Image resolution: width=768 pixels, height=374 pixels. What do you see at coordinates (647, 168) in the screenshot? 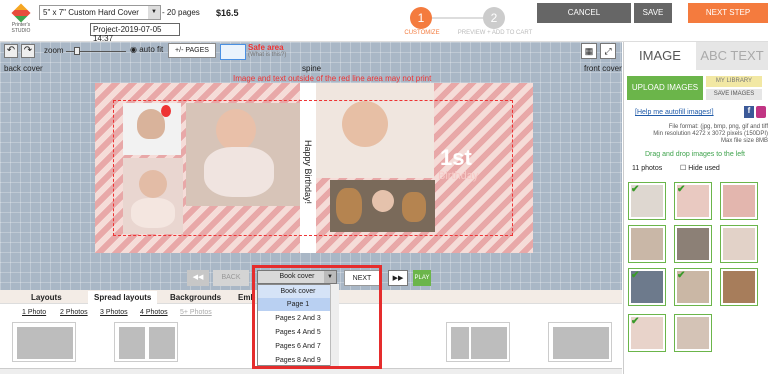
I see `photo-count: 11 photos` at bounding box center [647, 168].